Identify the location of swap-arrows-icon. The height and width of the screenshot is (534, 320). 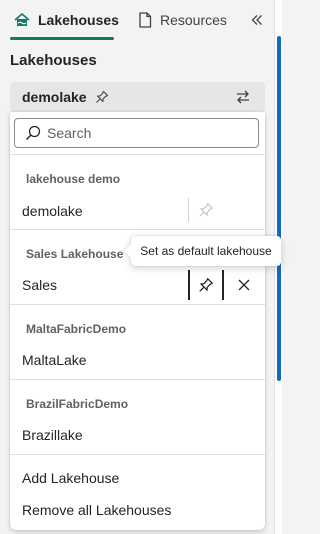
(243, 97).